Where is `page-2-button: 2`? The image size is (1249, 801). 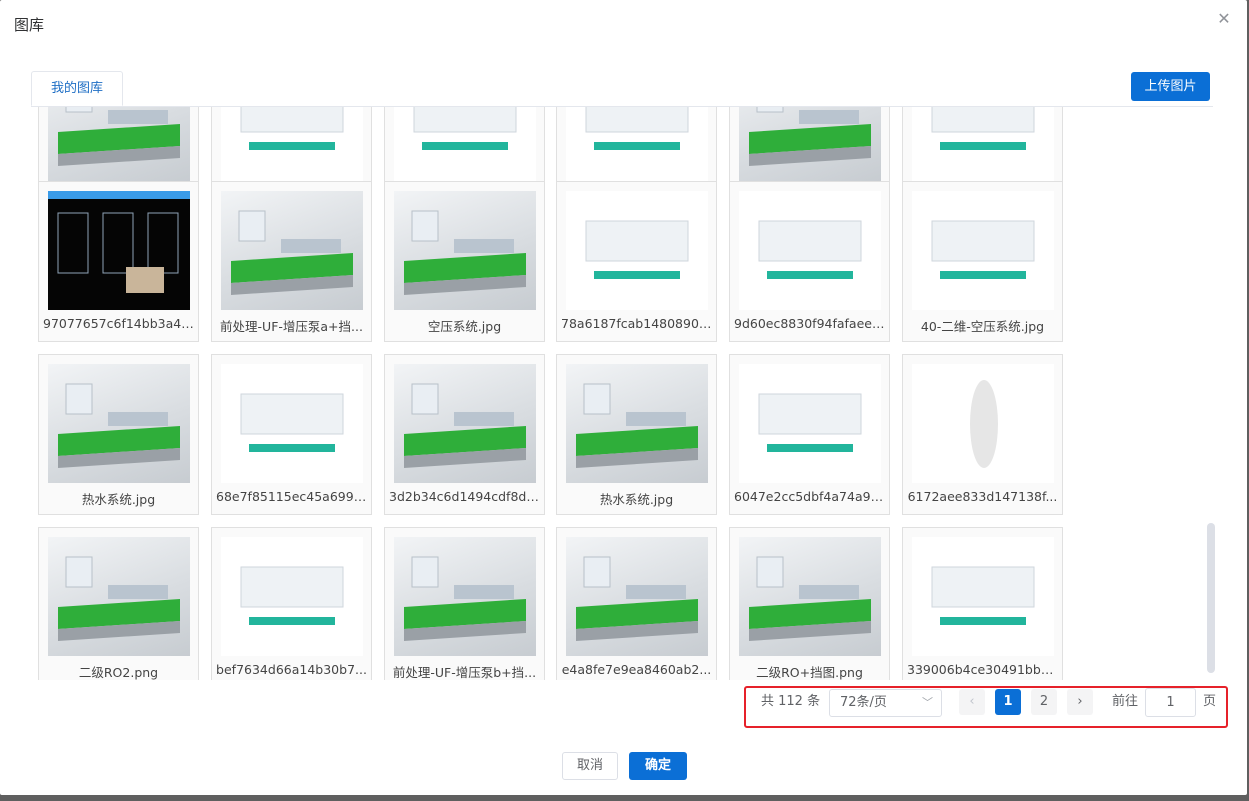 page-2-button: 2 is located at coordinates (1044, 702).